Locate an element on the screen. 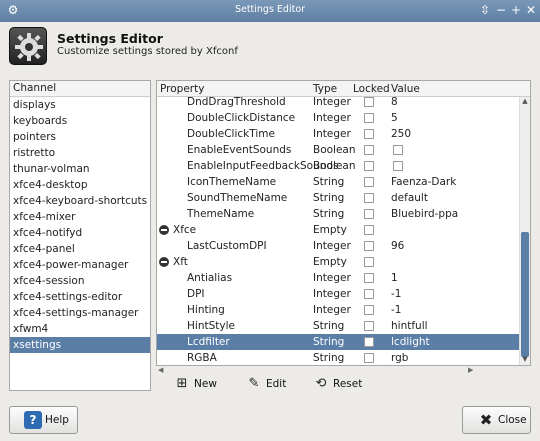 The image size is (540, 441). property-value: Bluebird-ppa is located at coordinates (424, 214).